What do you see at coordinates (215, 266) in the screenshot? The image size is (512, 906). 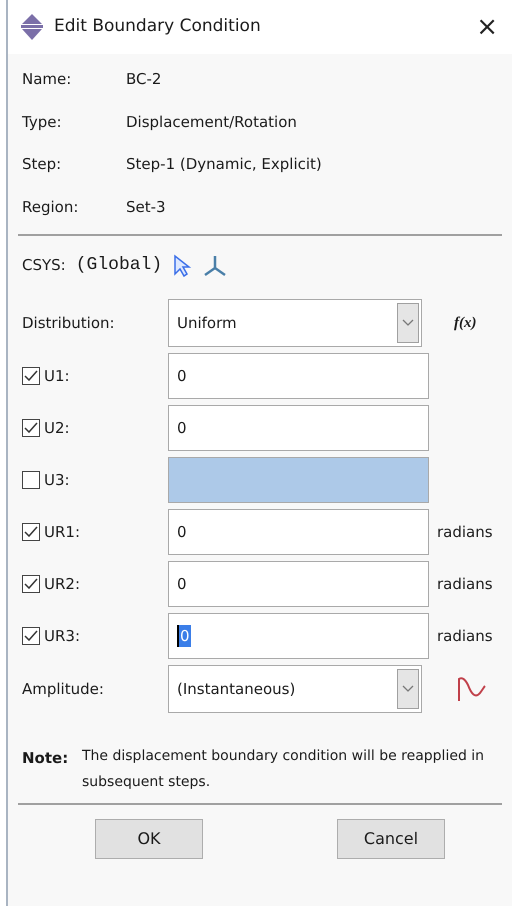 I see `axes-icon` at bounding box center [215, 266].